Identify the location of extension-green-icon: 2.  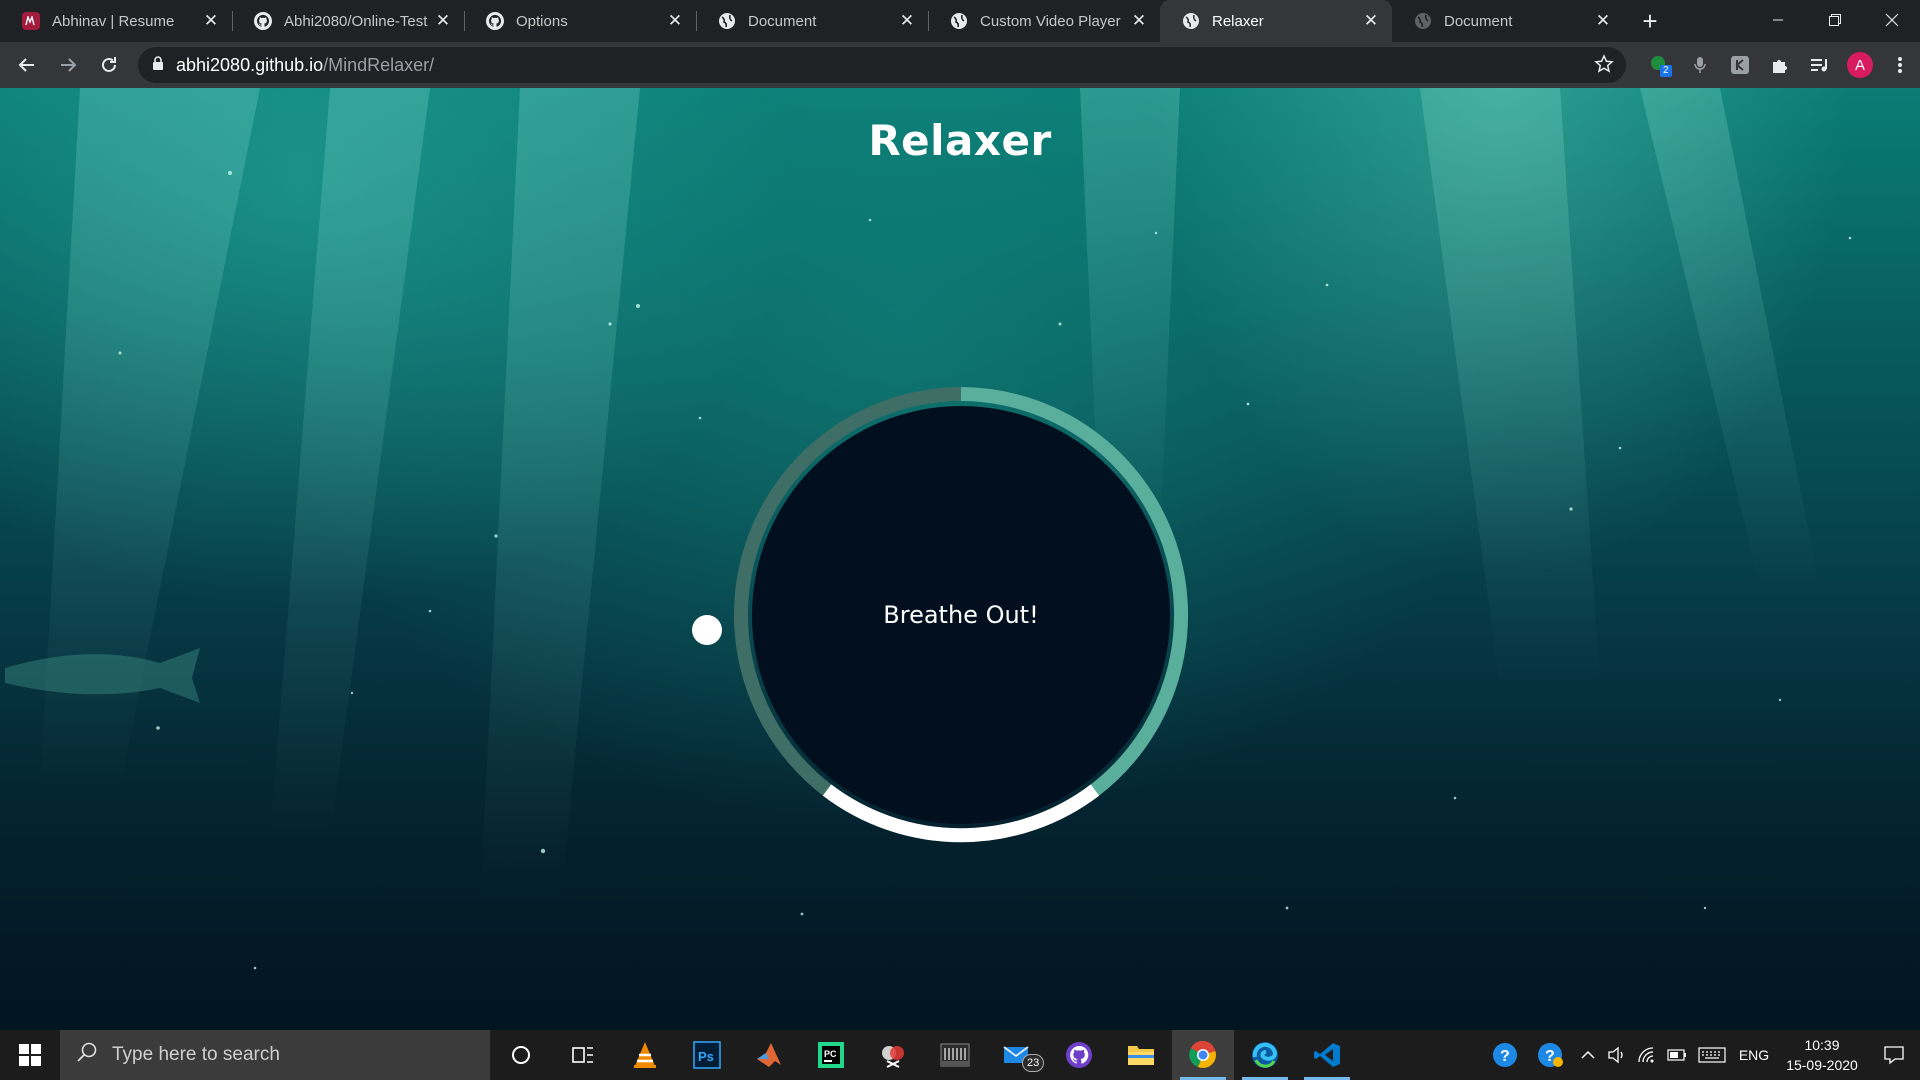
(1660, 65).